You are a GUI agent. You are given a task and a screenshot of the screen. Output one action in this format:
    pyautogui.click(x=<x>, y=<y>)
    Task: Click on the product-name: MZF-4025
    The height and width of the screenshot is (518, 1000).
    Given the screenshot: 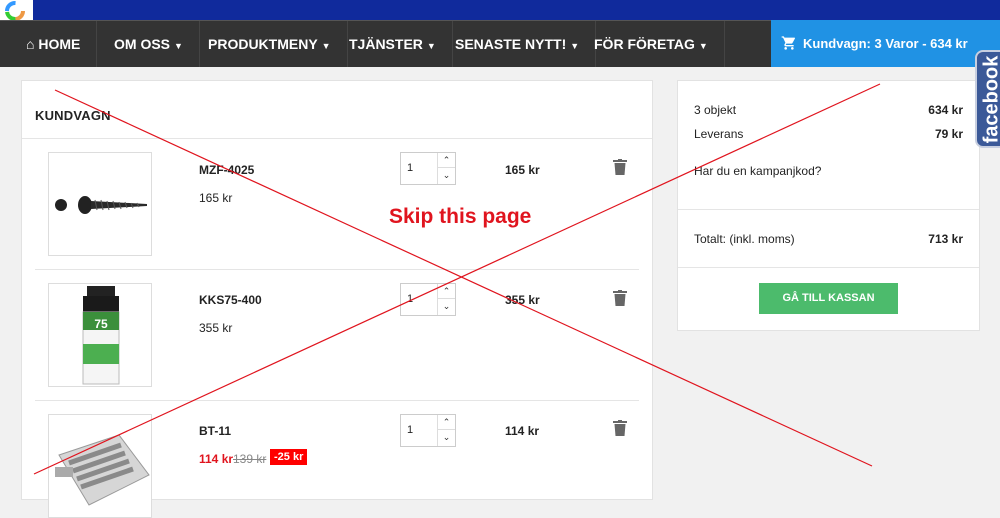 What is the action you would take?
    pyautogui.click(x=226, y=170)
    